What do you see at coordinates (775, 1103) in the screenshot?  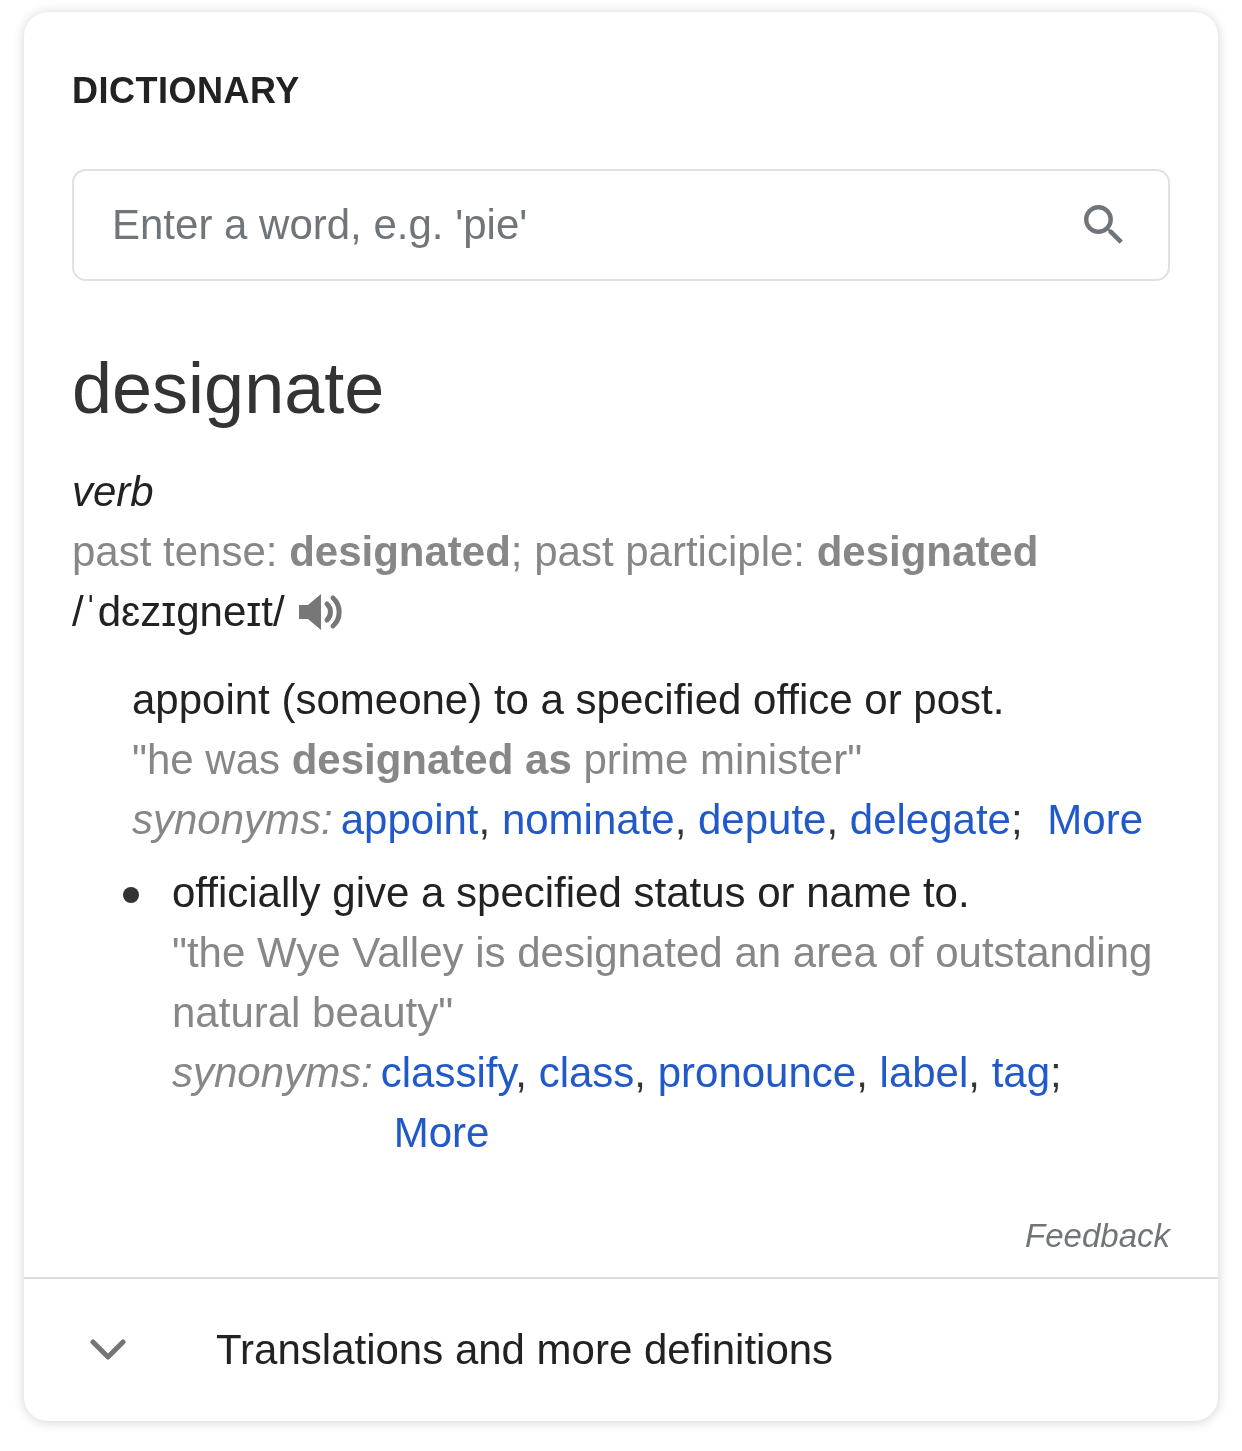 I see `synonyms-list: classify, class, pronounce, label, tag; More` at bounding box center [775, 1103].